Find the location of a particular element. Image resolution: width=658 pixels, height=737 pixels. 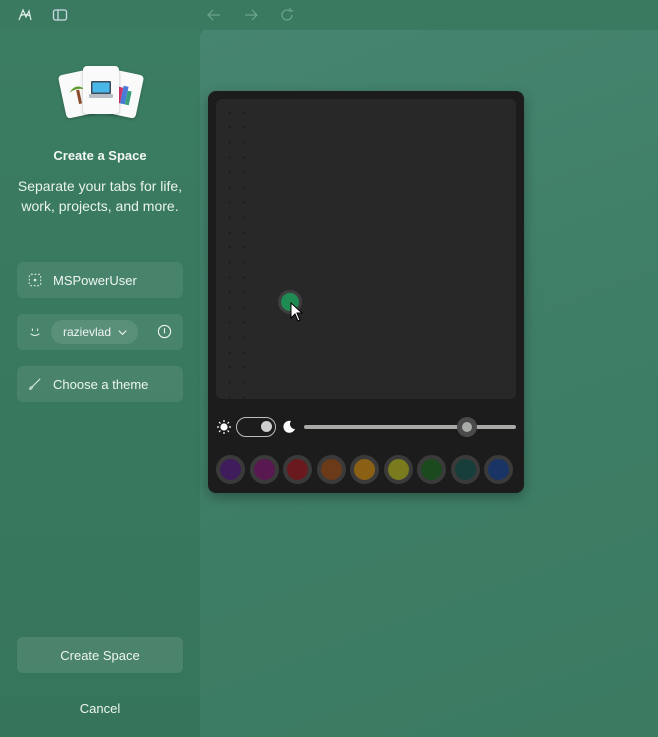

title-bar is located at coordinates (329, 15).